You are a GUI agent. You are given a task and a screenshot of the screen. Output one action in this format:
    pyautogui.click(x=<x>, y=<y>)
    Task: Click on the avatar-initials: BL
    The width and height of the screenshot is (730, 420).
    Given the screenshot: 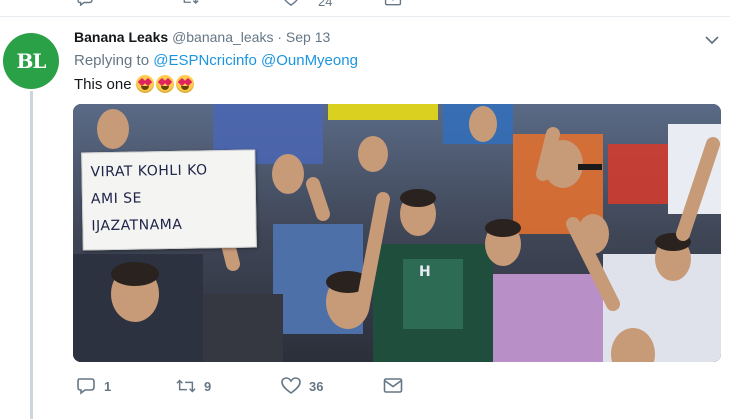 What is the action you would take?
    pyautogui.click(x=31, y=61)
    